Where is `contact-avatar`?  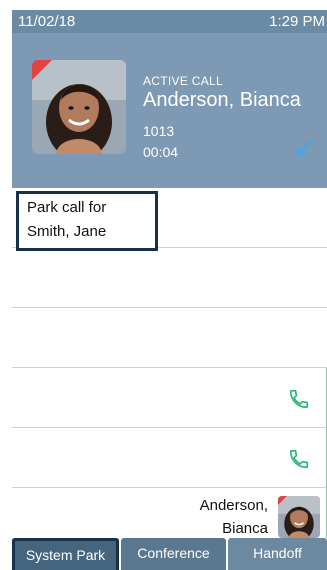 contact-avatar is located at coordinates (299, 517).